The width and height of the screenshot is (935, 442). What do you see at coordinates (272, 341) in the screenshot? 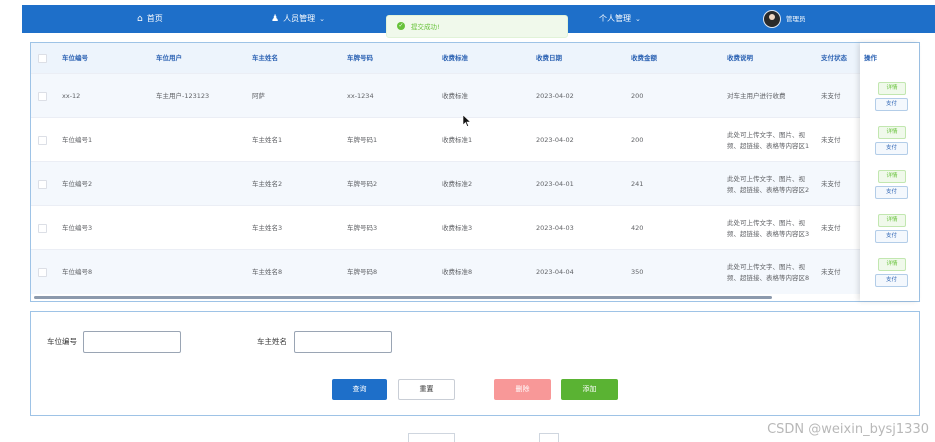
I see `owner-name-label: 车主姓名` at bounding box center [272, 341].